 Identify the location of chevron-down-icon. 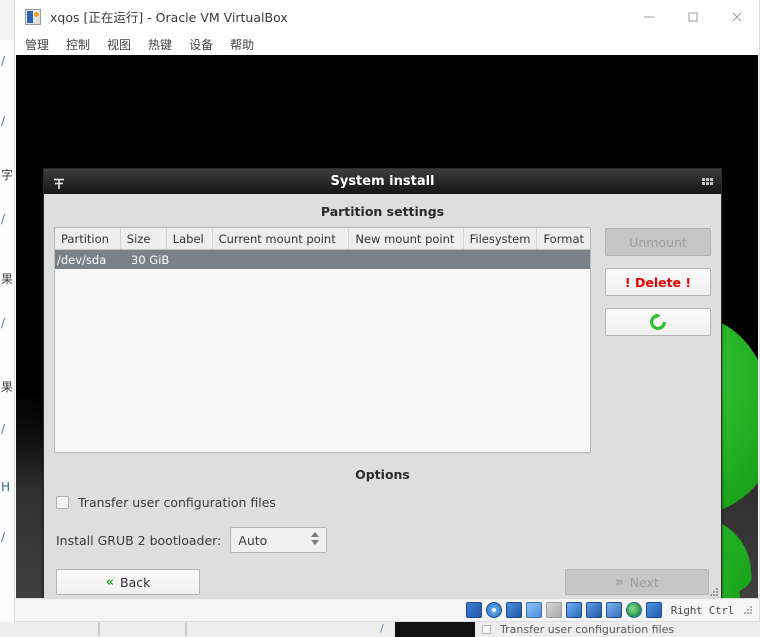
(315, 542).